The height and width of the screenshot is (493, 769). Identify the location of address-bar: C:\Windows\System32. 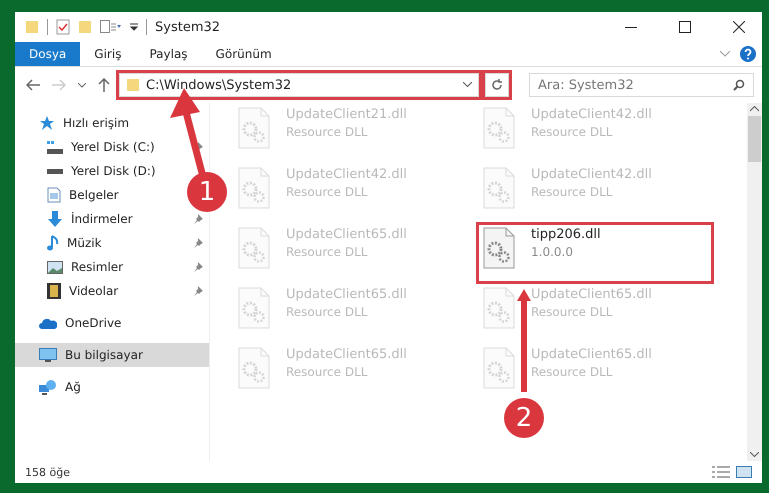
(299, 85).